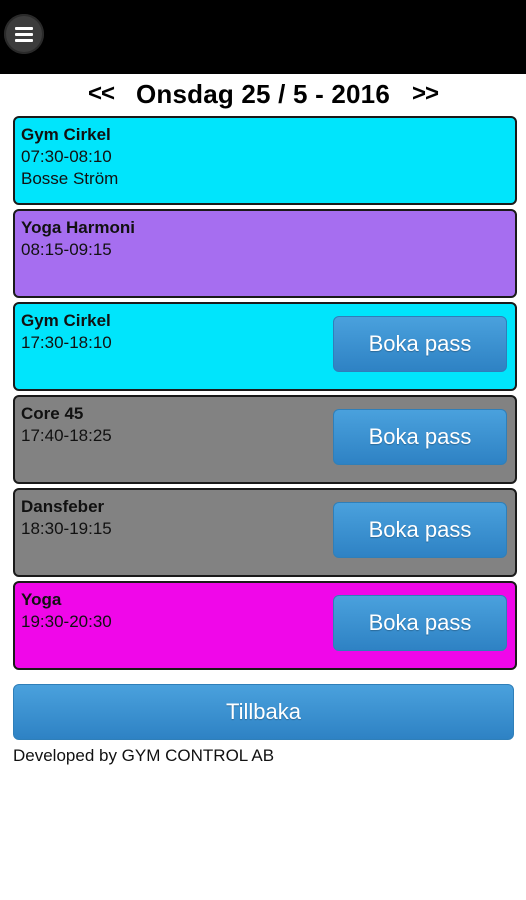 The width and height of the screenshot is (526, 900). What do you see at coordinates (263, 37) in the screenshot?
I see `top-bar` at bounding box center [263, 37].